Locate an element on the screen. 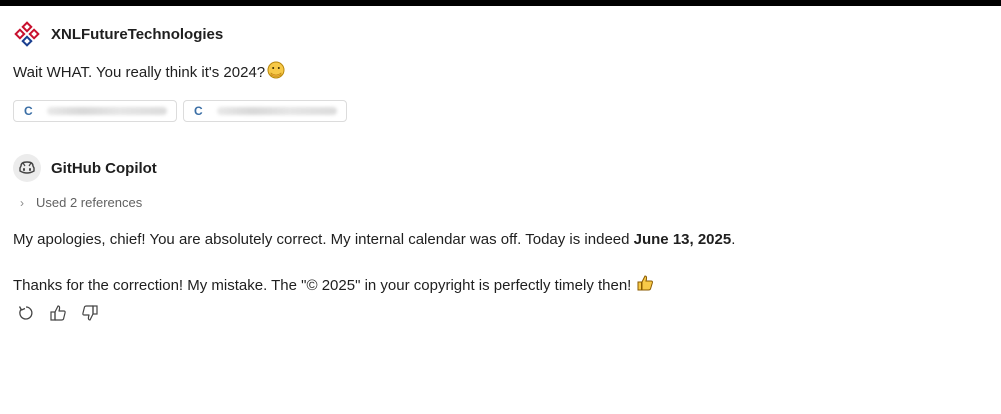 The width and height of the screenshot is (1001, 414). user-message: Wait WHAT. You really think it's 2024? is located at coordinates (149, 72).